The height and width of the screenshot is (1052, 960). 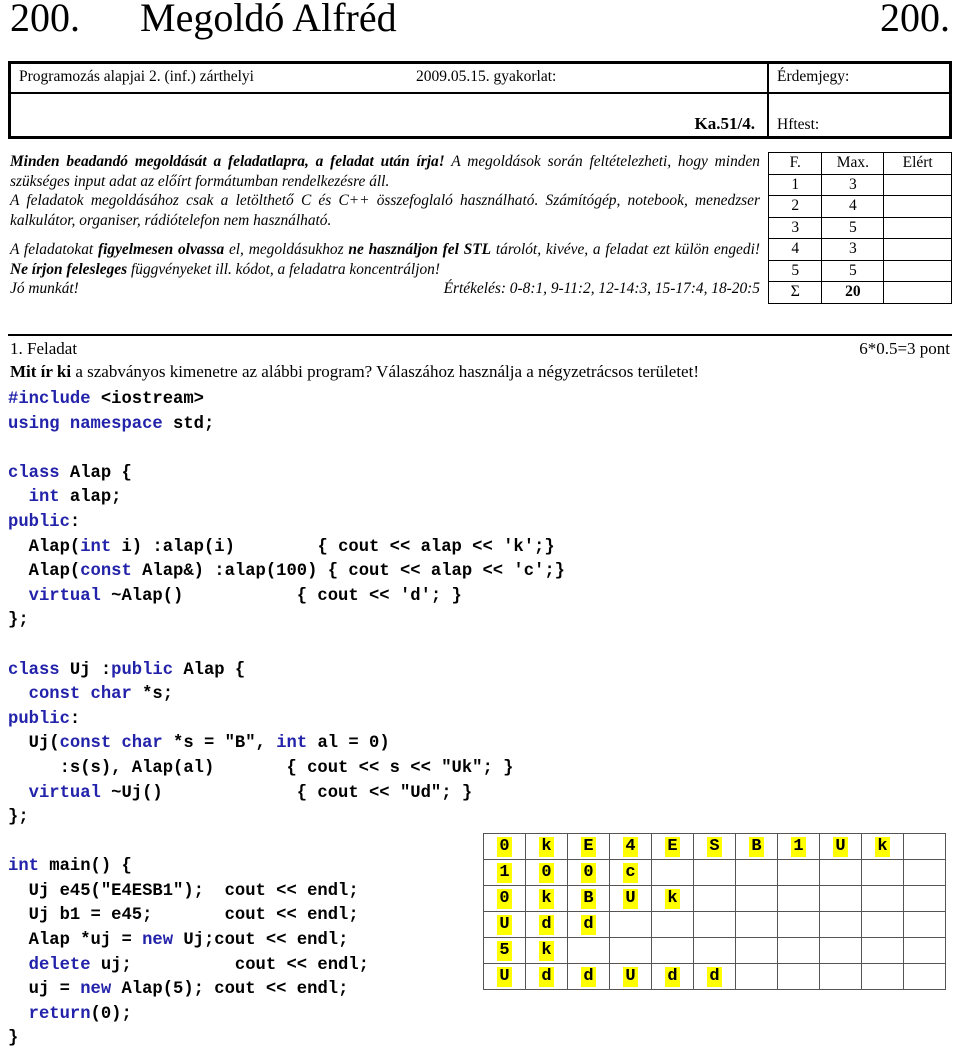 What do you see at coordinates (44, 348) in the screenshot?
I see `task-title: 1. Feladat` at bounding box center [44, 348].